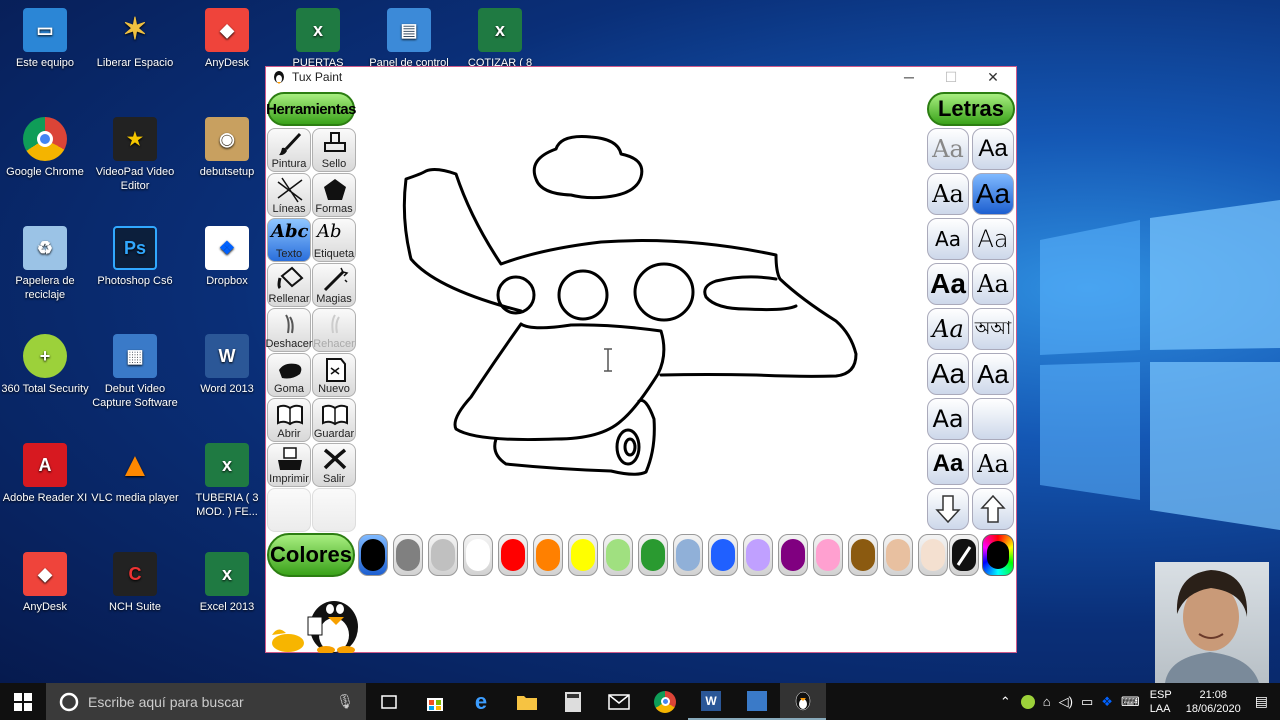  I want to click on close-button: ✕, so click(993, 77).